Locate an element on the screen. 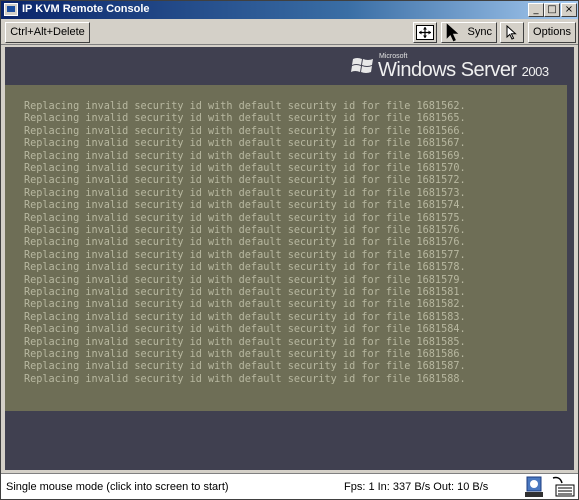  keyboard-icon is located at coordinates (563, 487).